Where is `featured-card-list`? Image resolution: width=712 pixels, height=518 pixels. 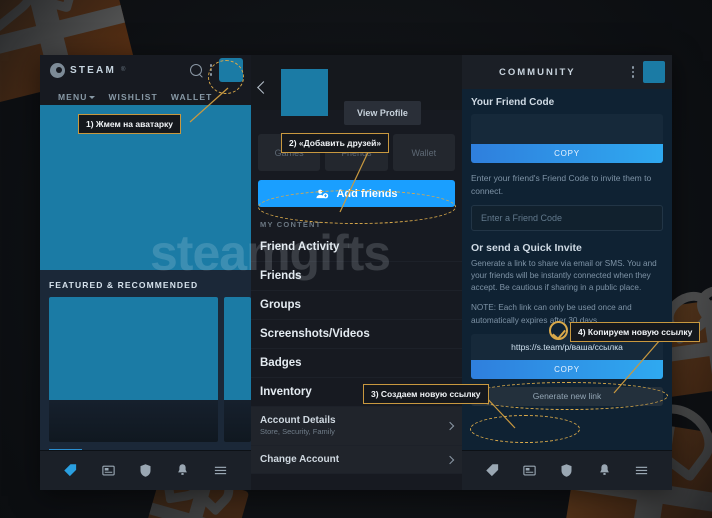 featured-card-list is located at coordinates (145, 369).